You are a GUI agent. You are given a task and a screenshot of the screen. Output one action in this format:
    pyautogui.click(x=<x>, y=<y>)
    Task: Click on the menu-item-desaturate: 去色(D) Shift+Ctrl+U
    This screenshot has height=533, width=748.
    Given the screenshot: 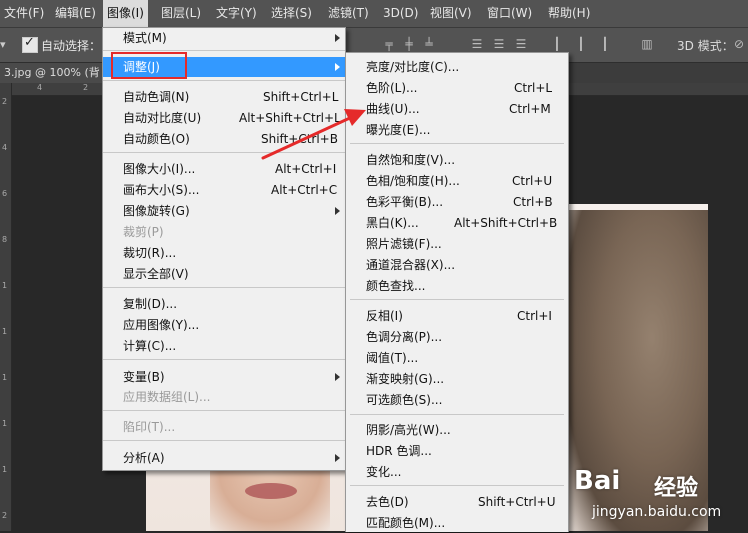 What is the action you would take?
    pyautogui.click(x=457, y=502)
    